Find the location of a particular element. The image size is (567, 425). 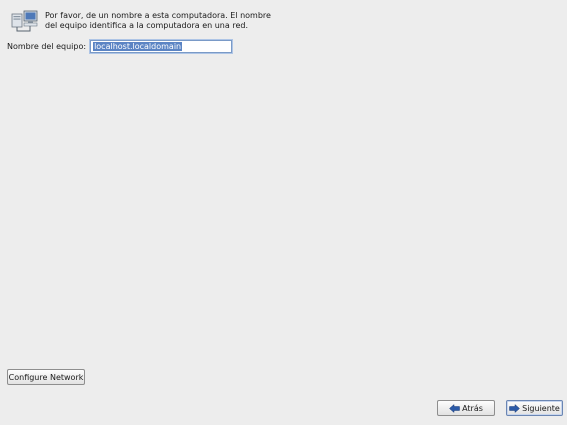

next-button: Siguiente is located at coordinates (534, 408).